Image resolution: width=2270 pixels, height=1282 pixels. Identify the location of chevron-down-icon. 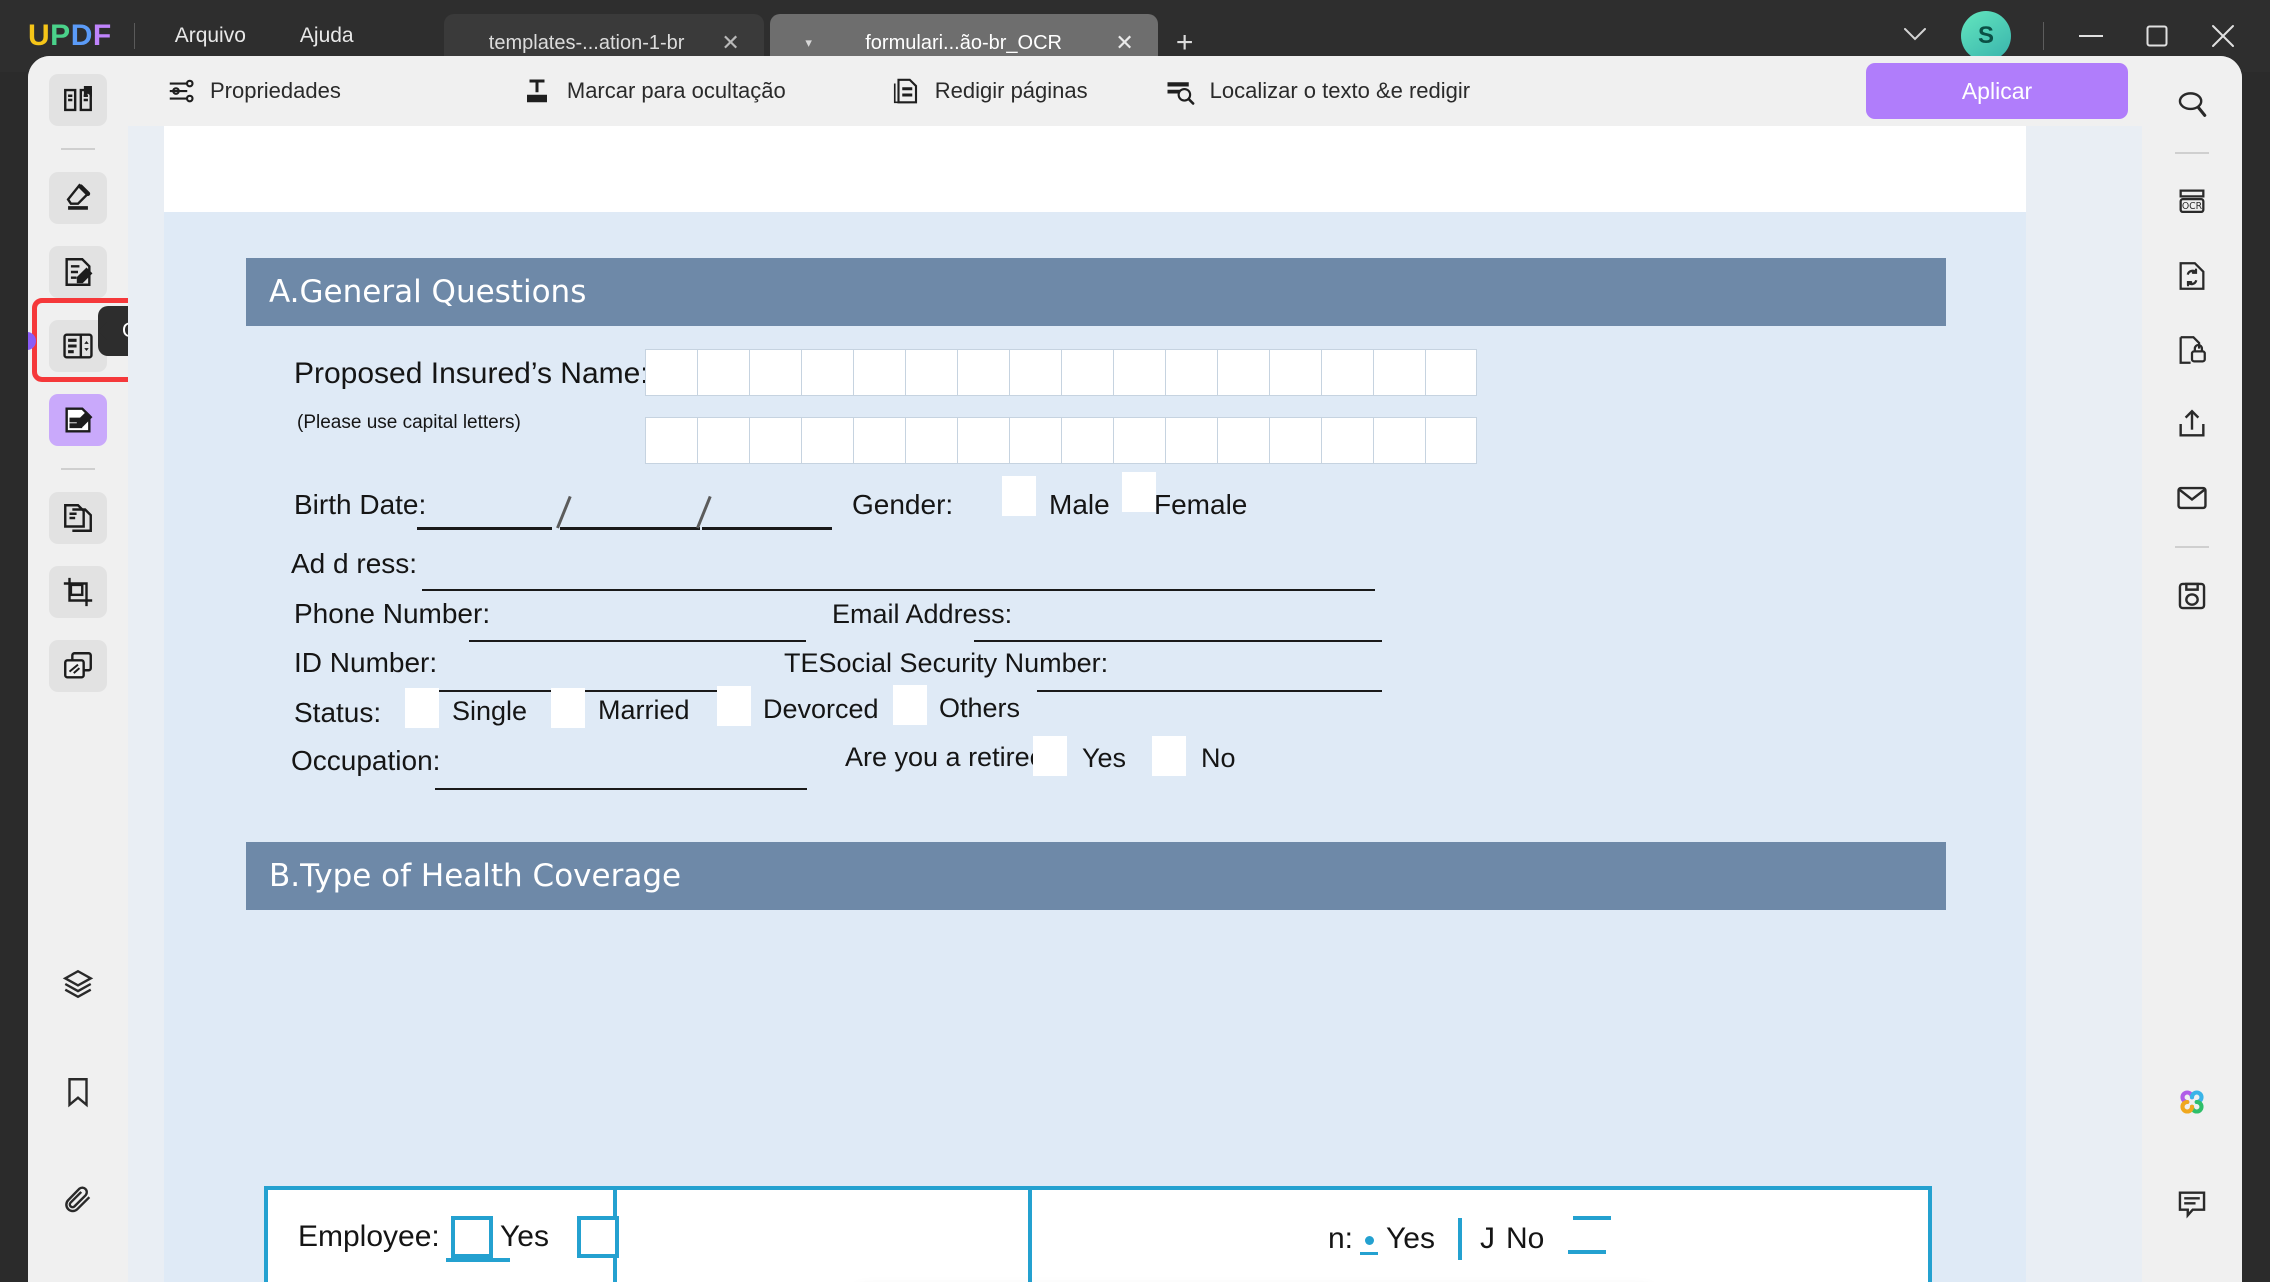
(1915, 36).